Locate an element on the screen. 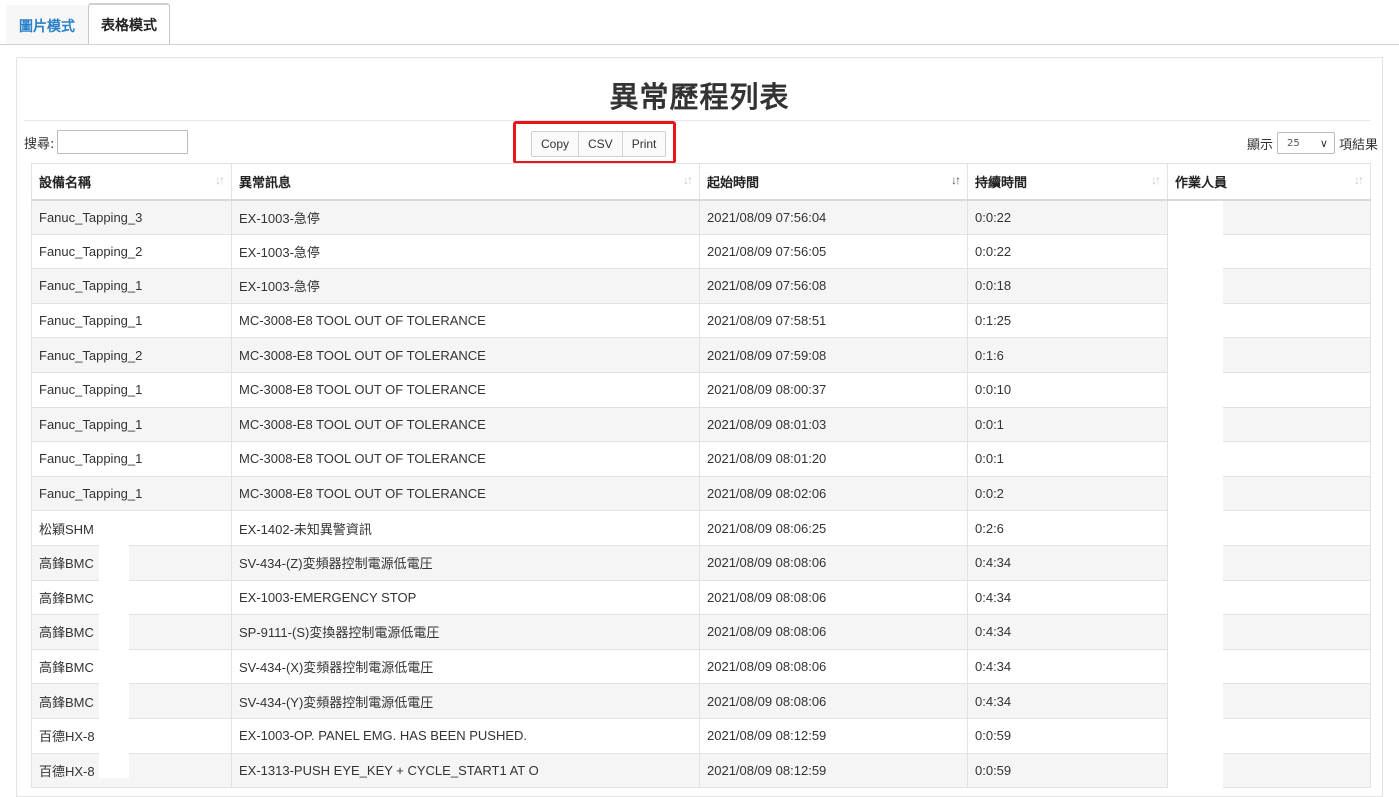 This screenshot has height=797, width=1399. message-cell: EX-1003-OP. PANEL EMG. HAS BEEN PUSHED. is located at coordinates (465, 735).